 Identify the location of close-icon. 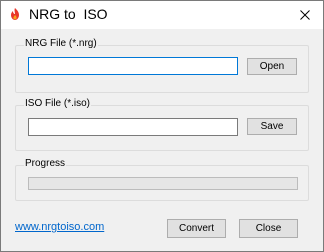
(305, 15).